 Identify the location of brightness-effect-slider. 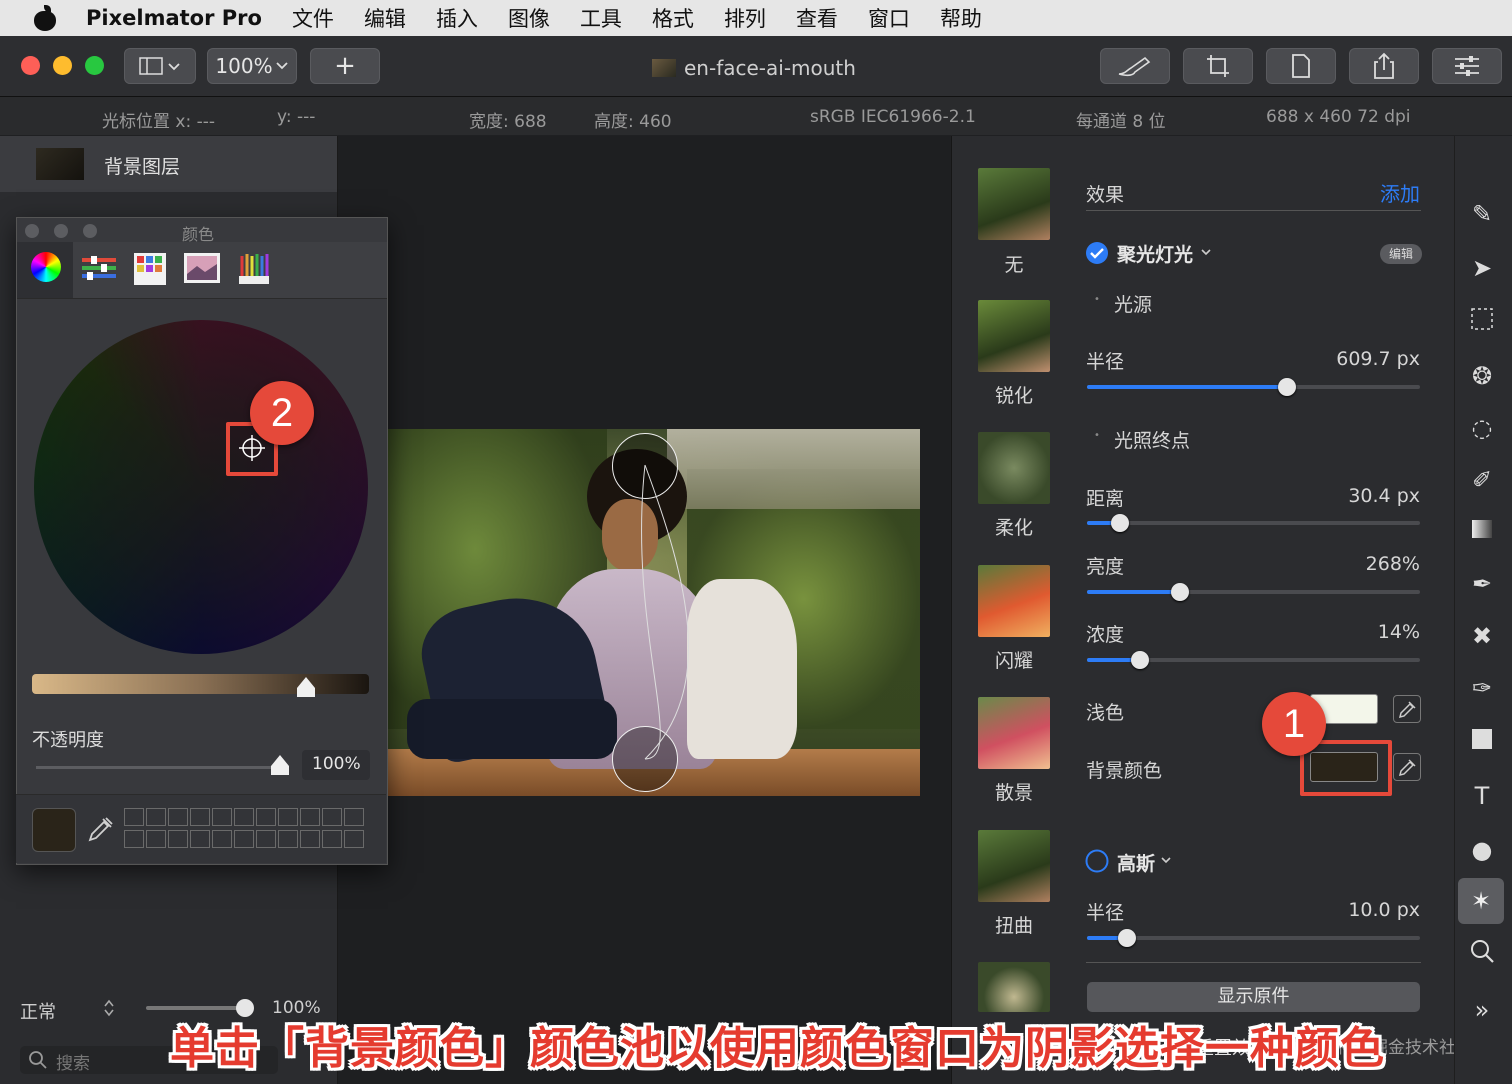
(1253, 592).